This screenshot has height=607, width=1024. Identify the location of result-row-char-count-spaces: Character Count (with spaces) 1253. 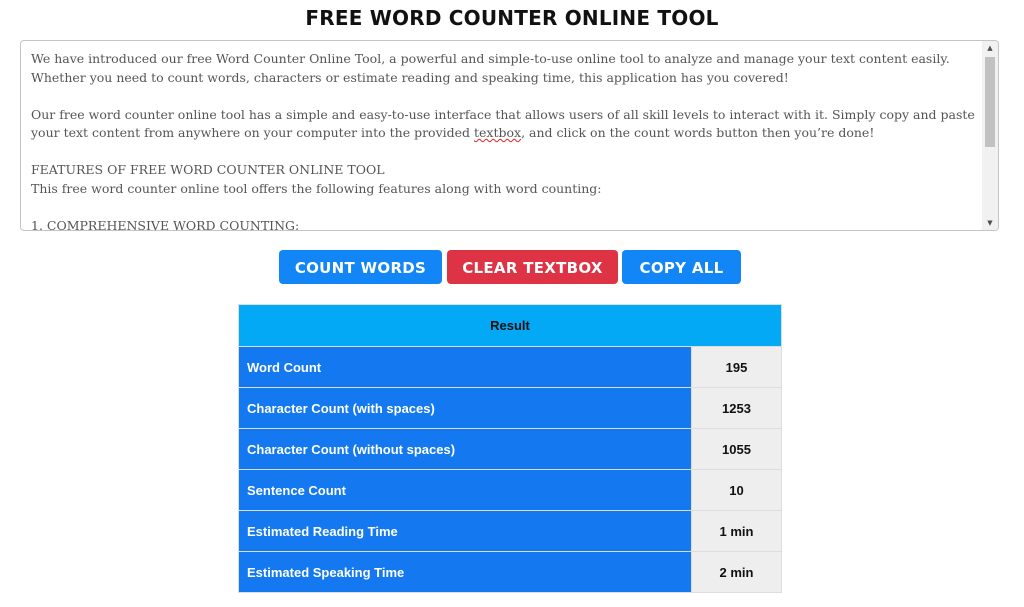
(510, 408).